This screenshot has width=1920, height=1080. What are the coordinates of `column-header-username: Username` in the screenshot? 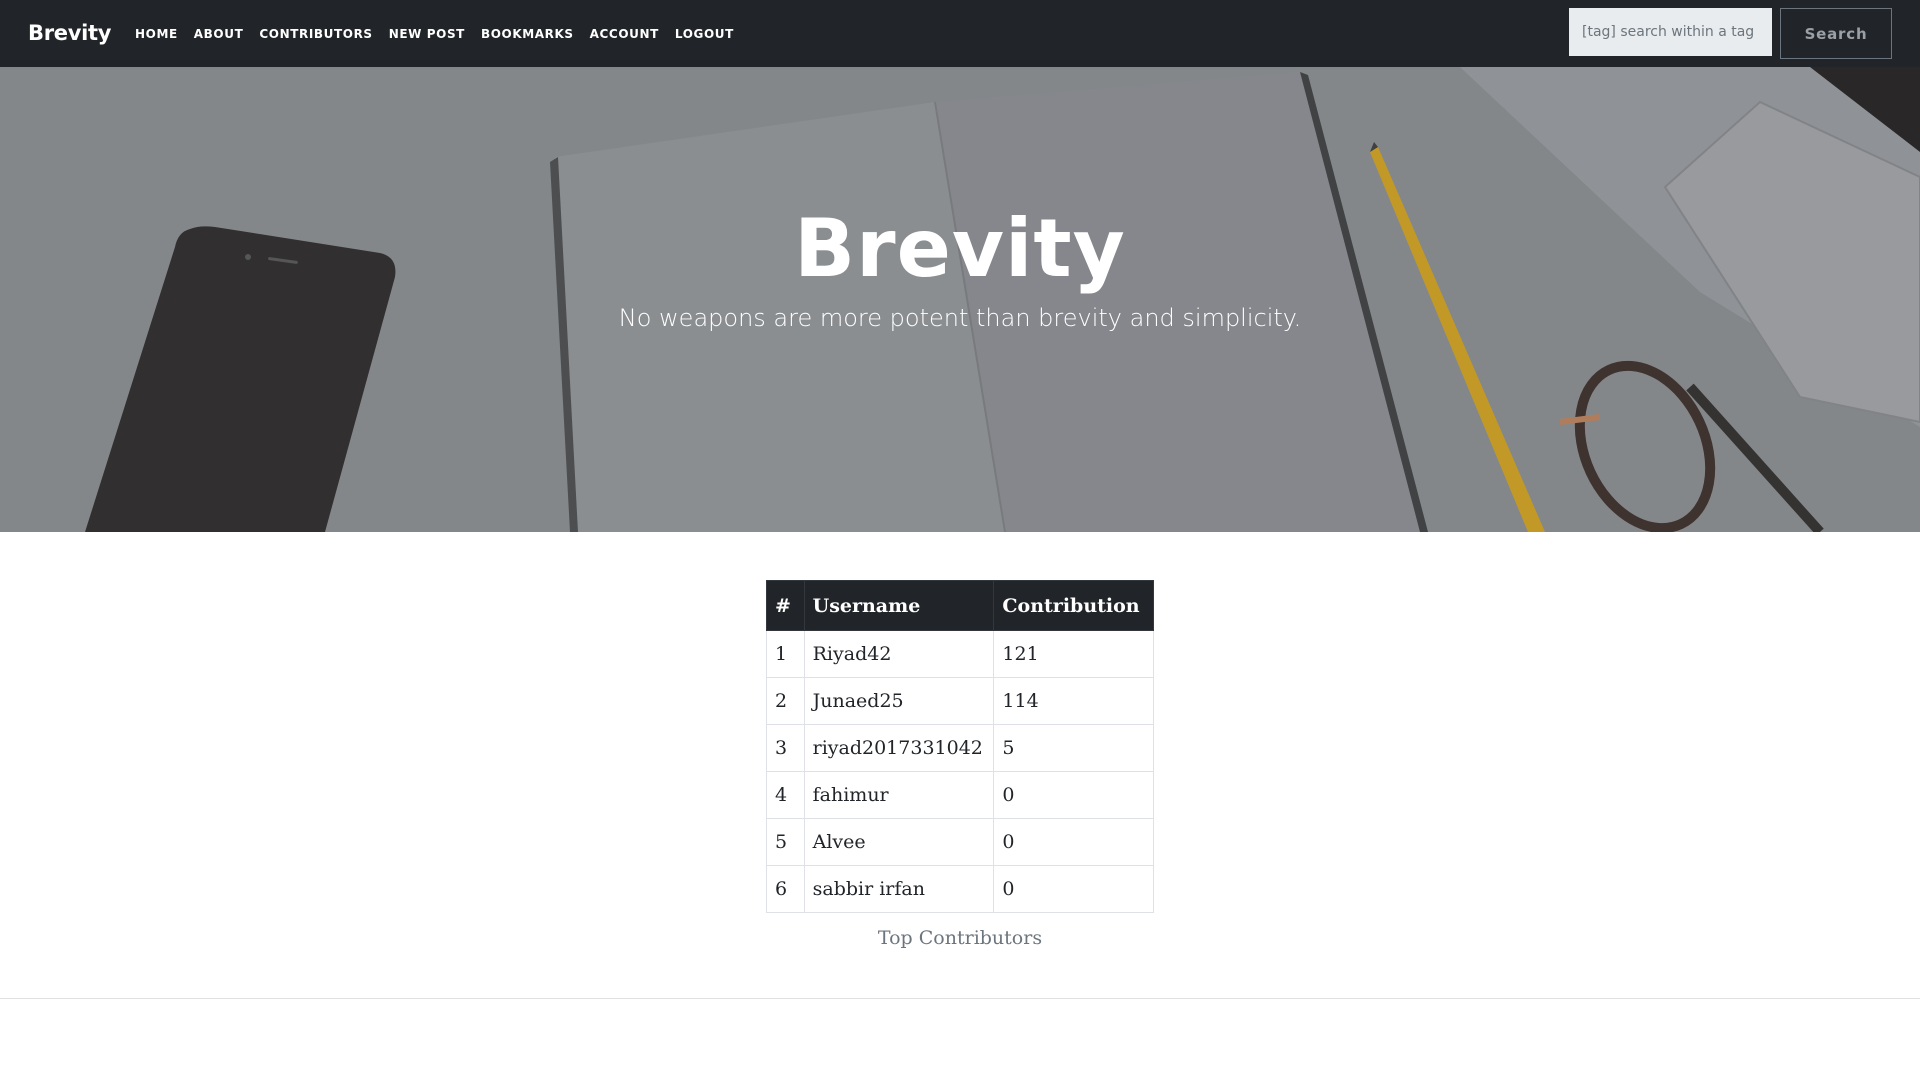 It's located at (899, 605).